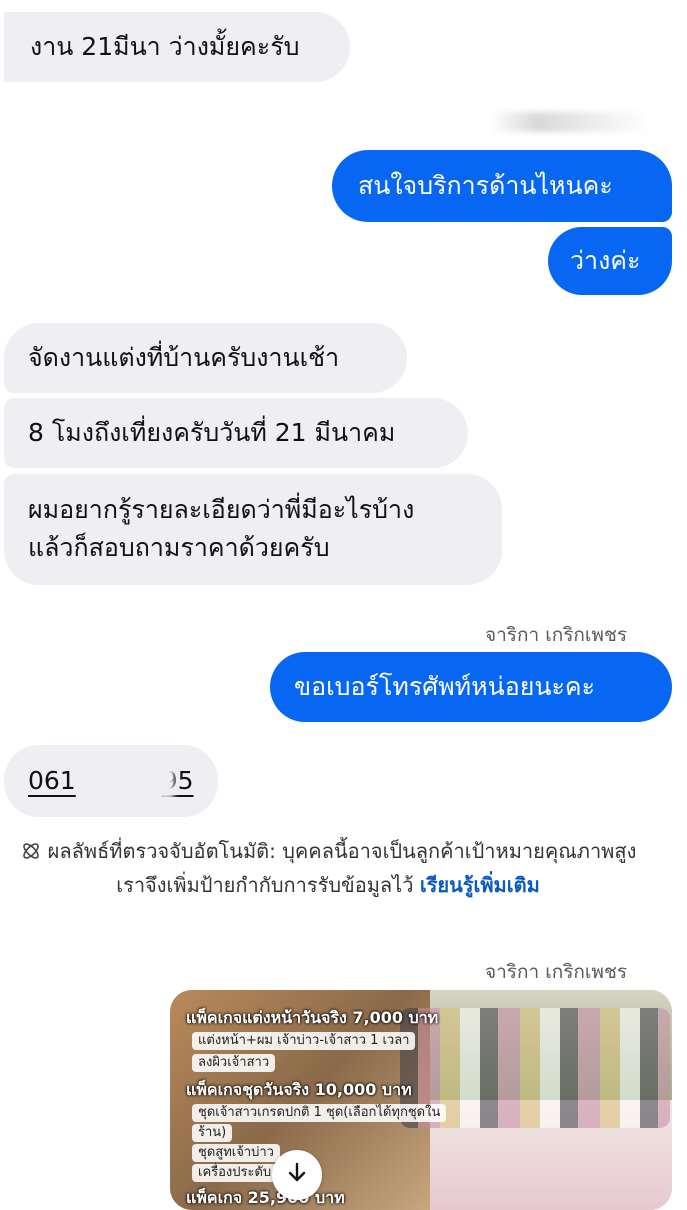 The image size is (687, 1210). Describe the element at coordinates (221, 509) in the screenshot. I see `message-text-line-1: ผมอยากรู้รายละเอียดว่าพี่มีอะไรบ้าง` at that location.